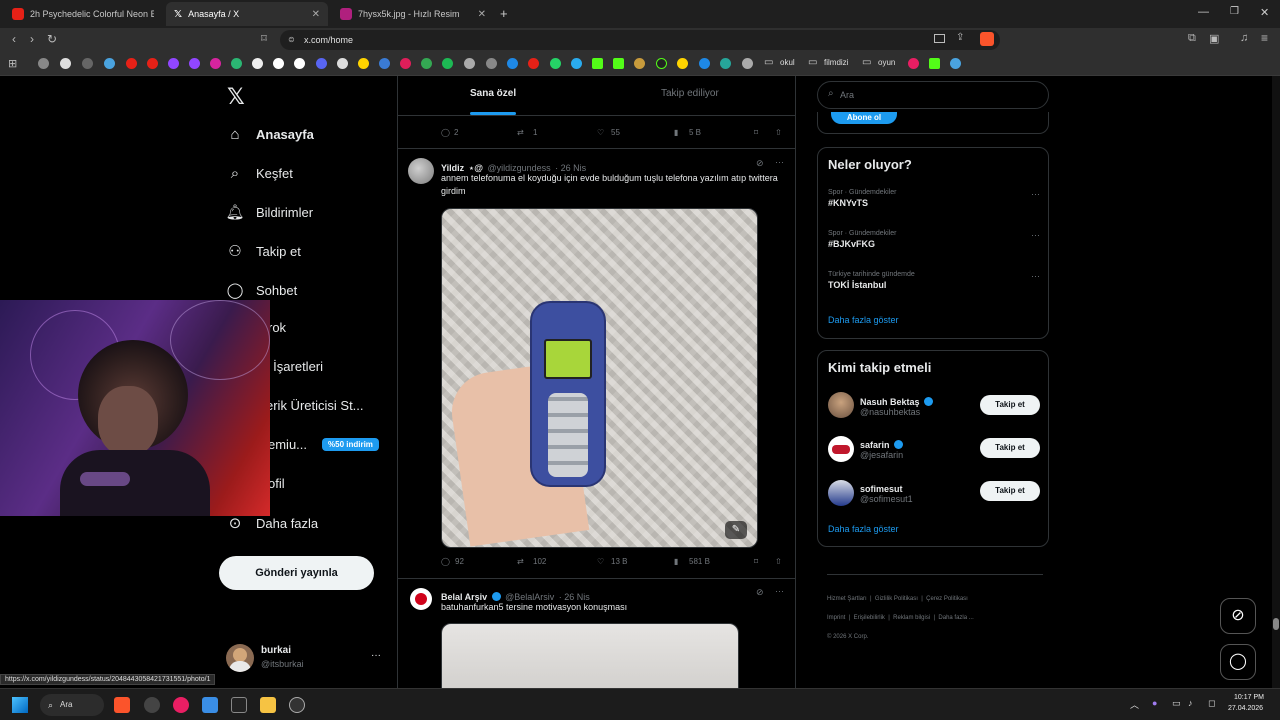 This screenshot has height=720, width=1280. I want to click on tab-for-you: Sana özel, so click(493, 93).